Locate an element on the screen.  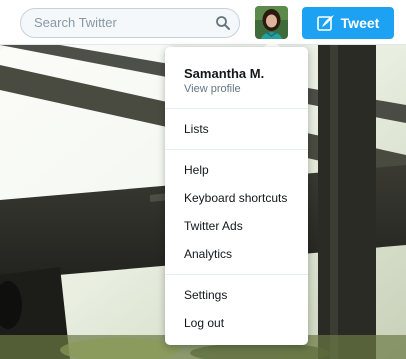
view-profile-link: View profile is located at coordinates (212, 89).